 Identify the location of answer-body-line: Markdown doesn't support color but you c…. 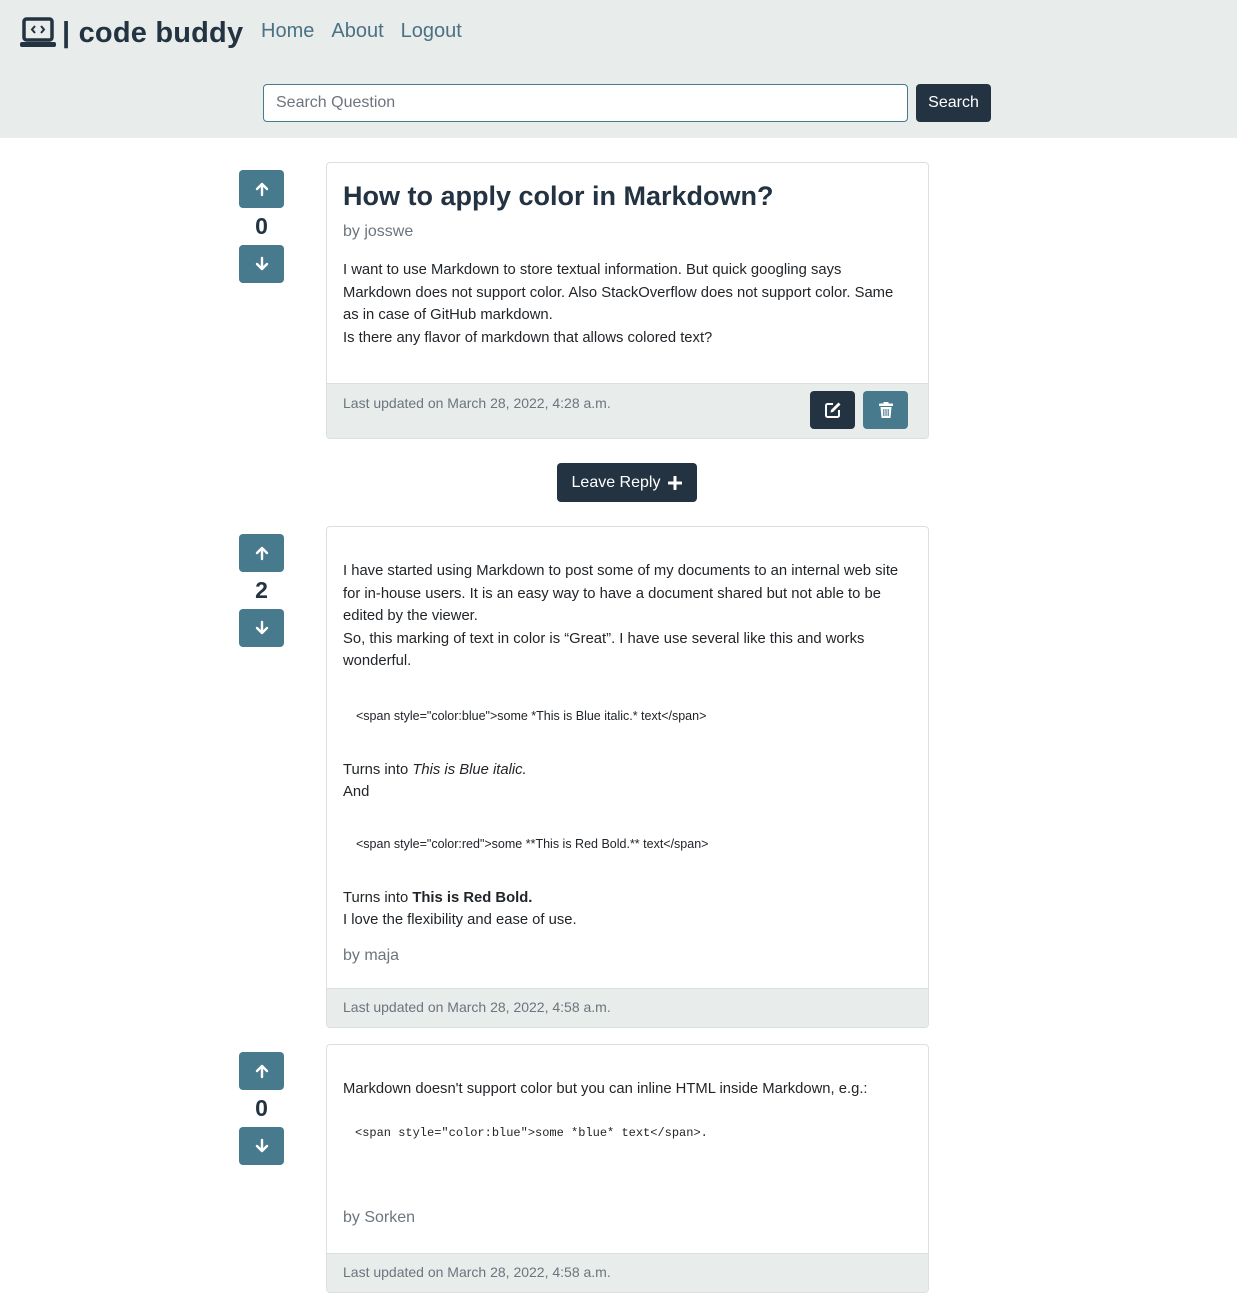
(605, 1089).